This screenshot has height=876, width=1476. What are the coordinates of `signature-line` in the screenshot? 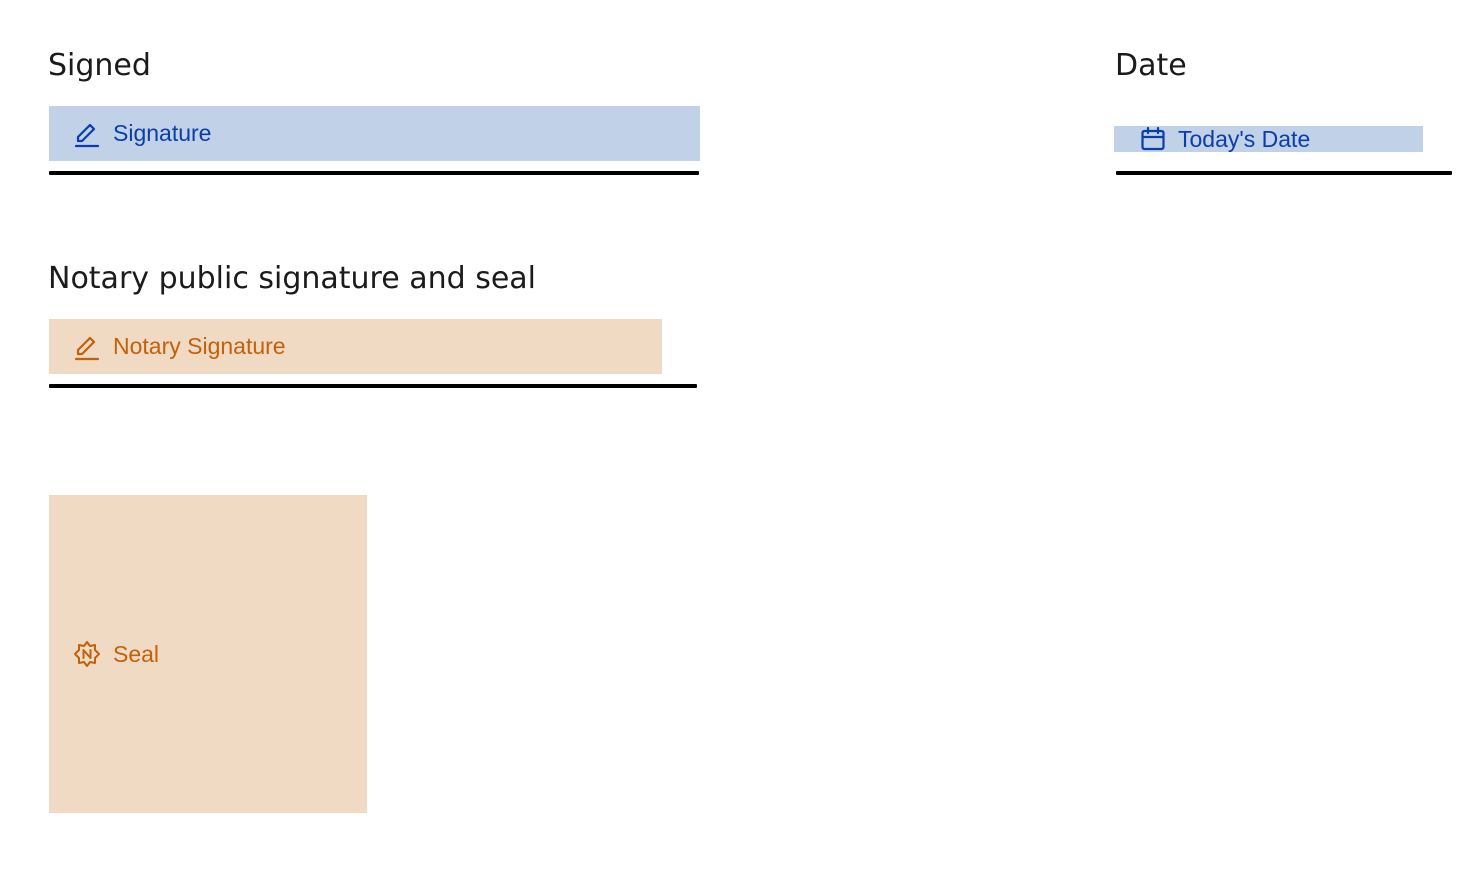 It's located at (374, 173).